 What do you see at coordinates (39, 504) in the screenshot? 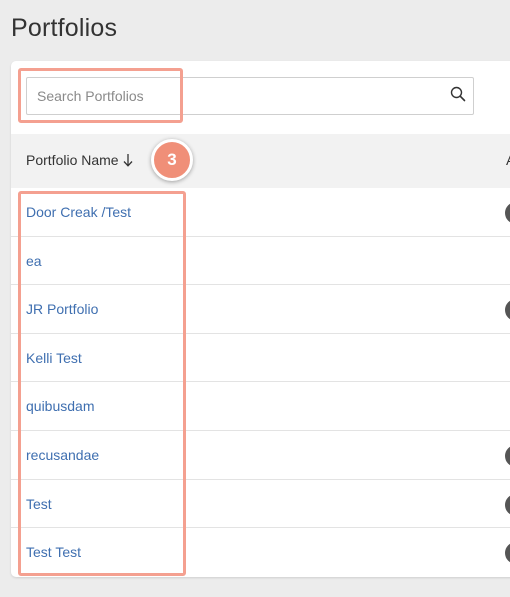
I see `portfolio-name-link: Test` at bounding box center [39, 504].